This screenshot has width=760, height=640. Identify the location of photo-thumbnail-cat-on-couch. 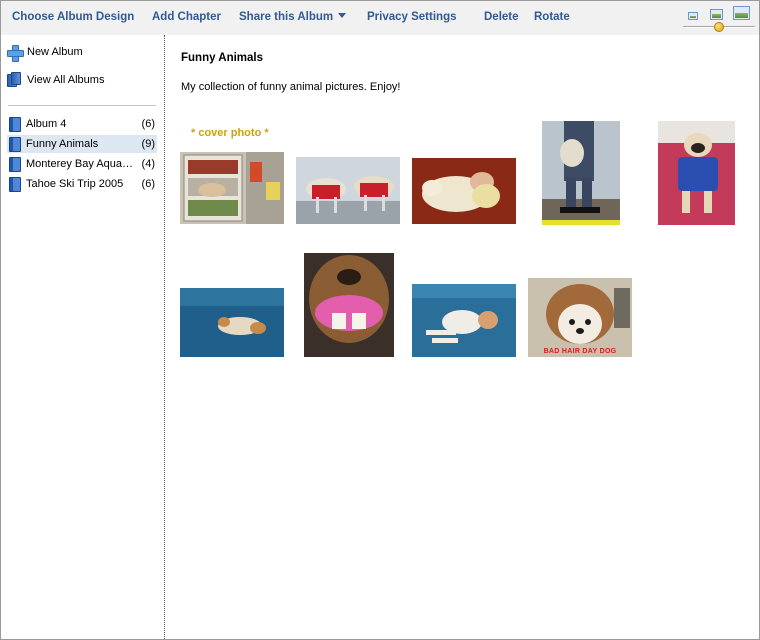
(232, 322).